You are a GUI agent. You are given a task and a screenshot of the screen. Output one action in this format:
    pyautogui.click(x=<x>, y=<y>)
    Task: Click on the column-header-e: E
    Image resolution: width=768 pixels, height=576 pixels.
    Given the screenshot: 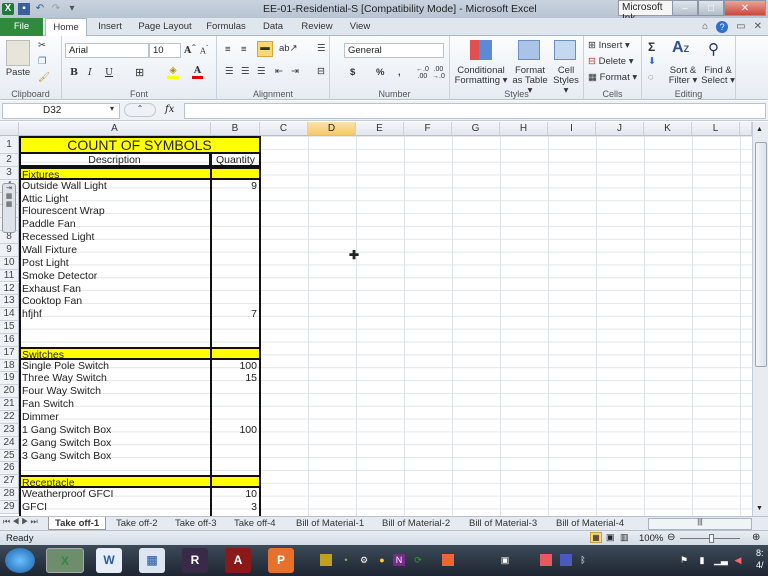 What is the action you would take?
    pyautogui.click(x=380, y=129)
    